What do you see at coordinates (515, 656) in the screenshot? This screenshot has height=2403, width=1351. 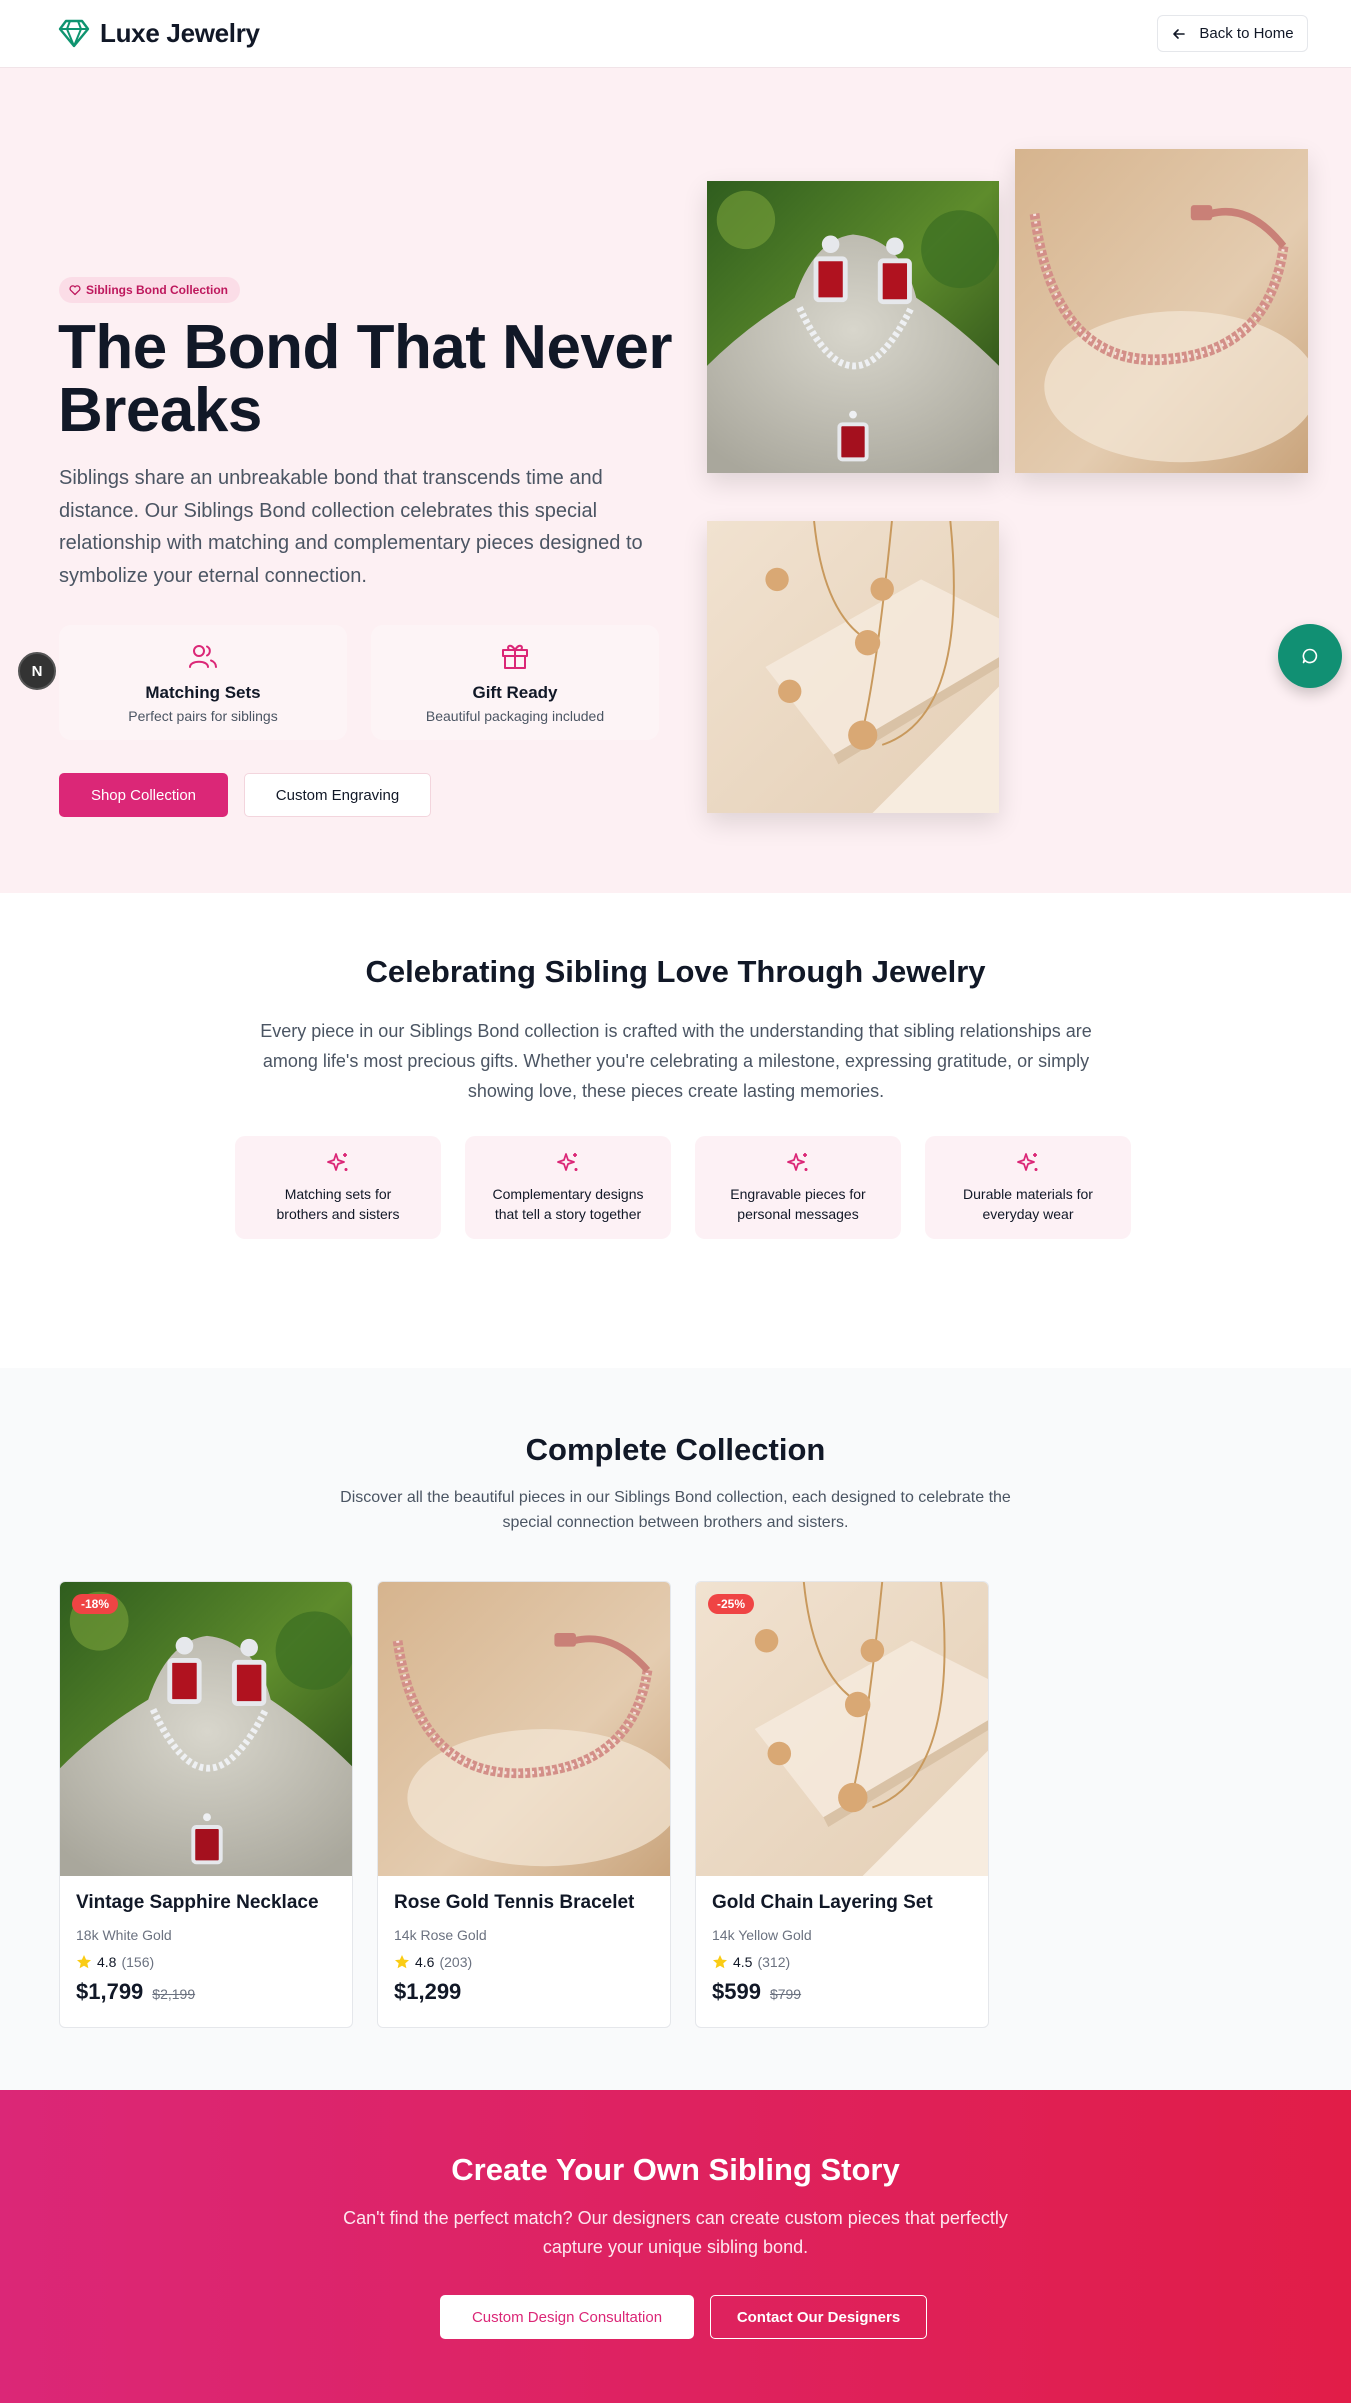 I see `gift-icon` at bounding box center [515, 656].